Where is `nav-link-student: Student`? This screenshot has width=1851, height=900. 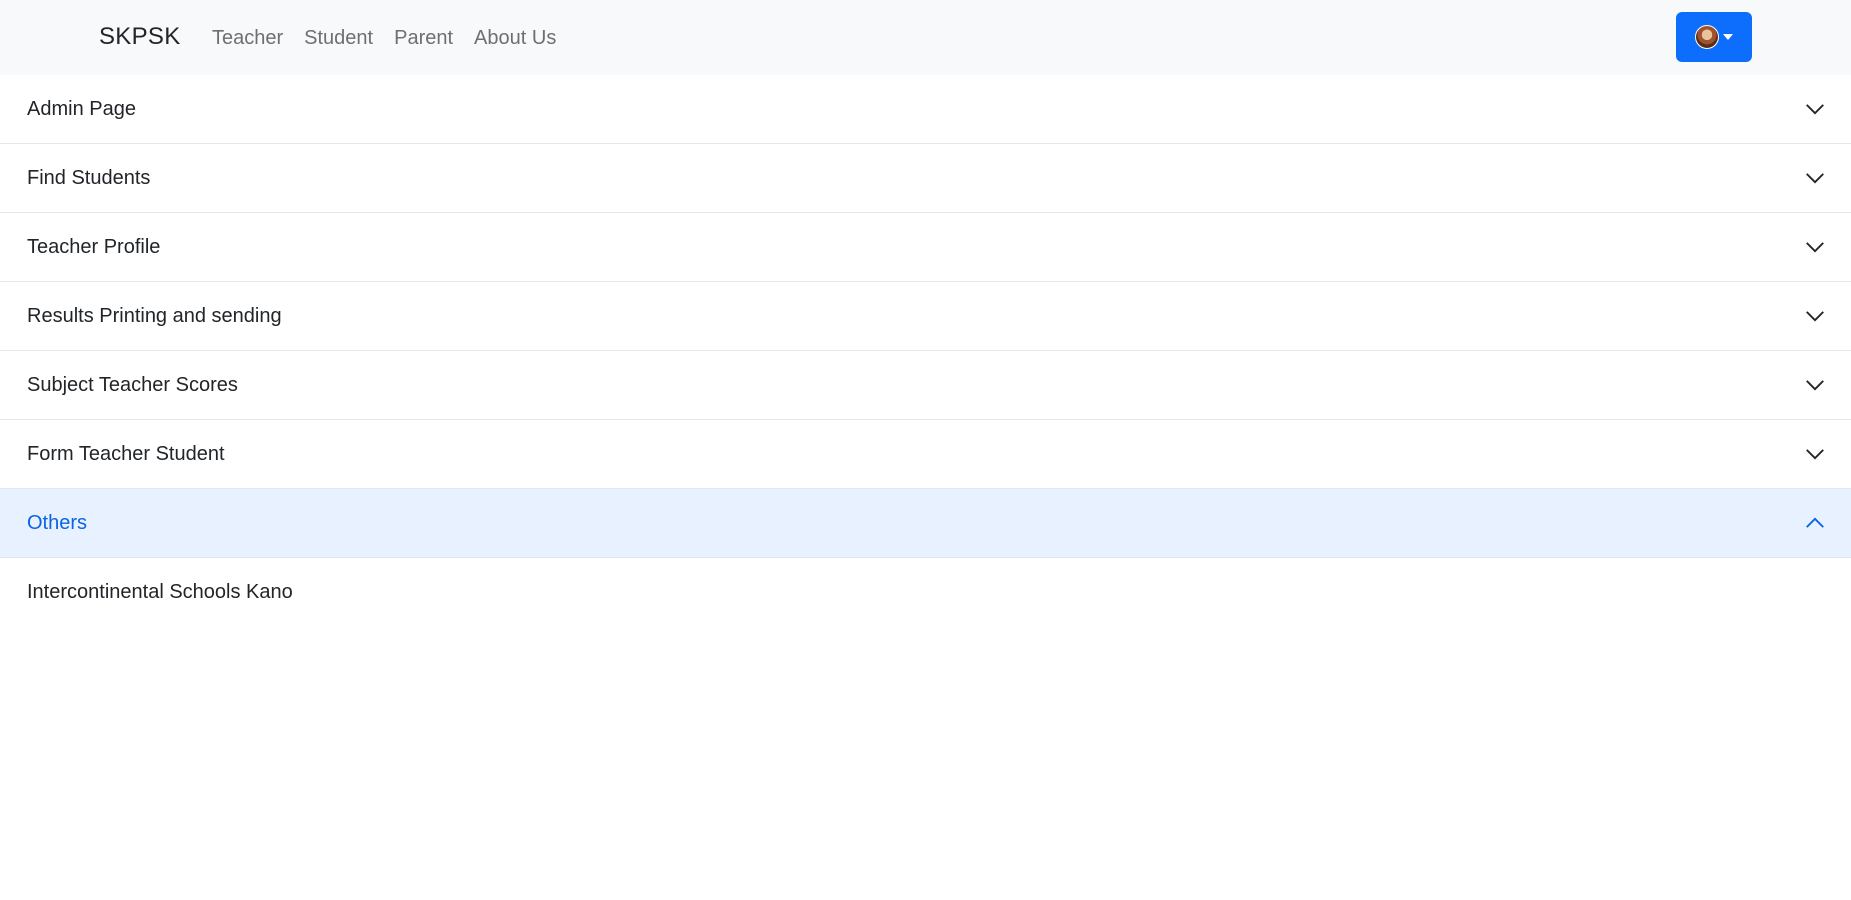 nav-link-student: Student is located at coordinates (338, 38).